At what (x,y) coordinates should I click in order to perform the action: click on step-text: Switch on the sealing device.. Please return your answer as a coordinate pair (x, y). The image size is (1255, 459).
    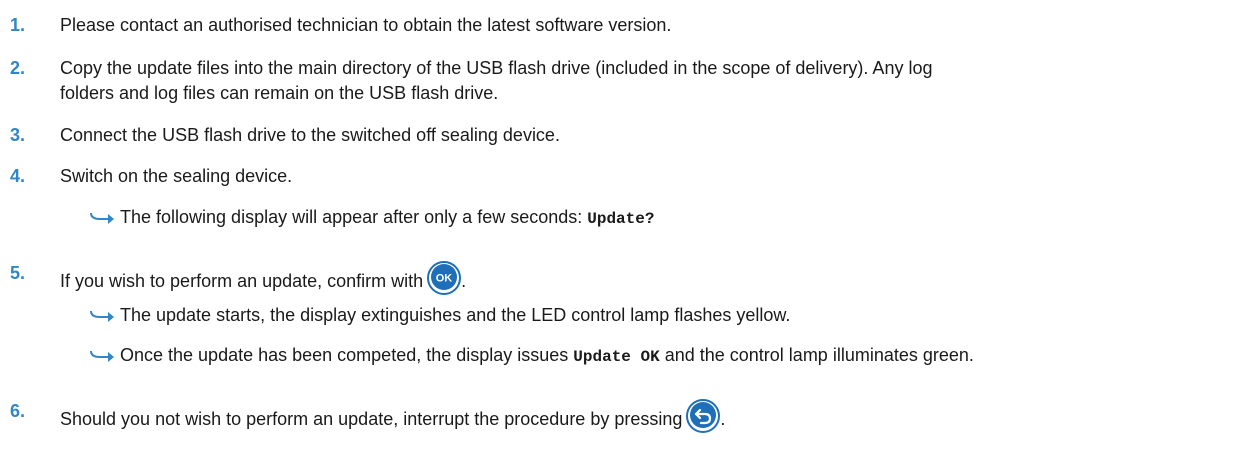
    Looking at the image, I should click on (176, 176).